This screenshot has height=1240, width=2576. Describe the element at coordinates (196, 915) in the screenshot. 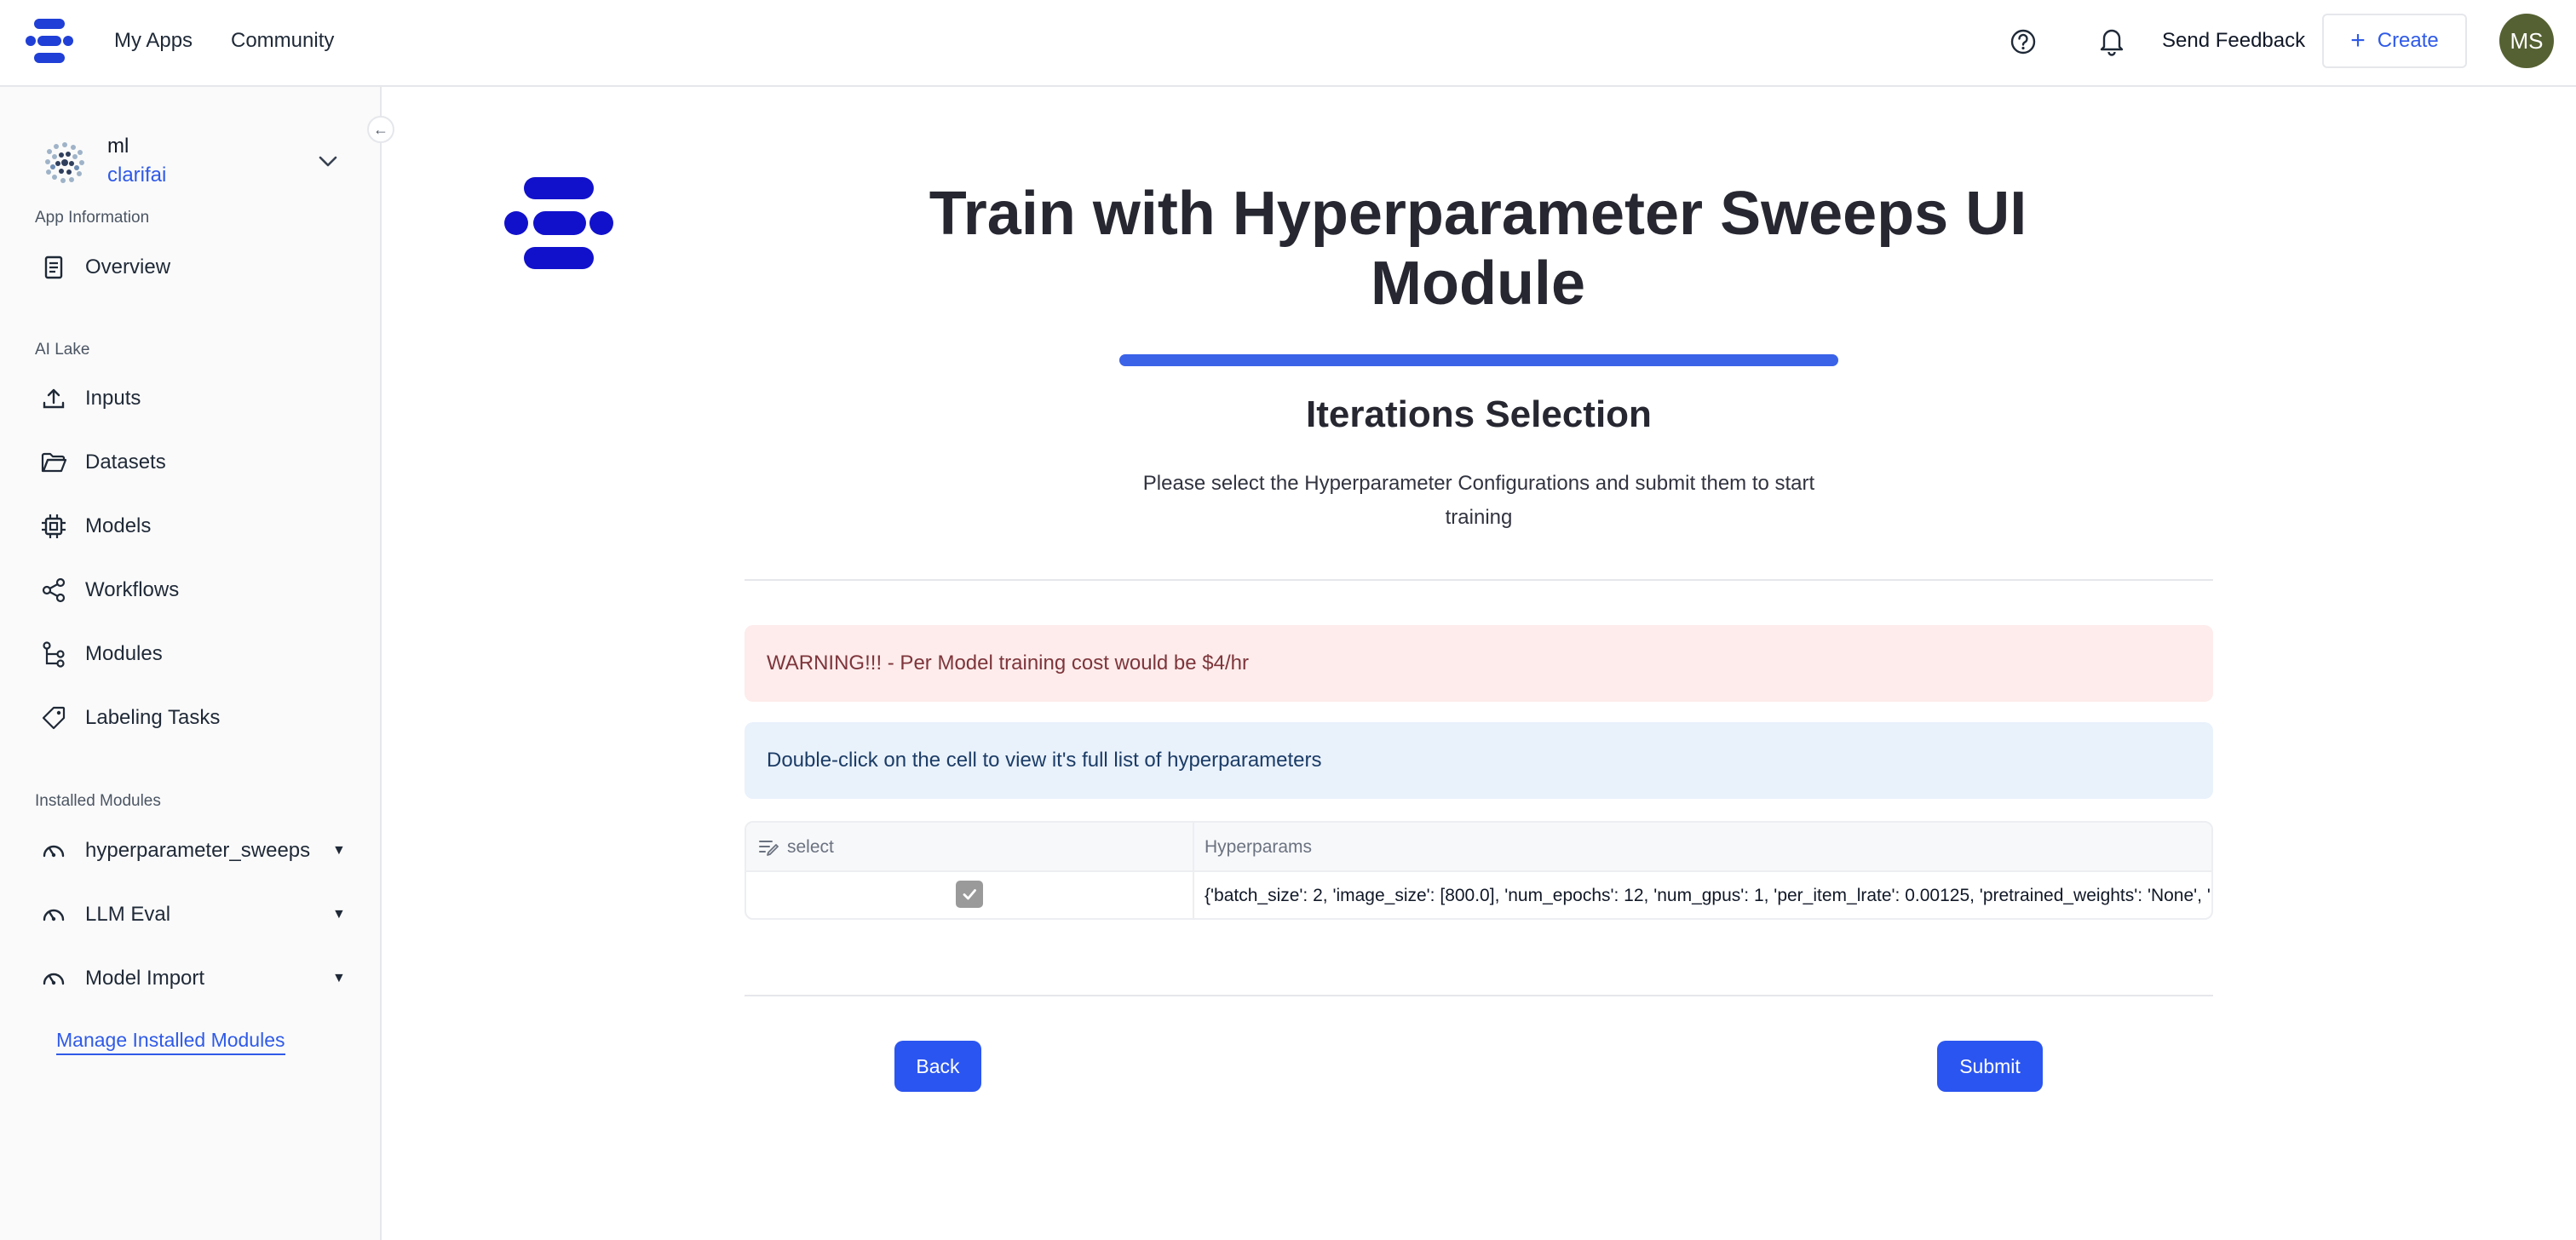

I see `sidebar-module-llm-eval: LLM Eval ▼` at that location.